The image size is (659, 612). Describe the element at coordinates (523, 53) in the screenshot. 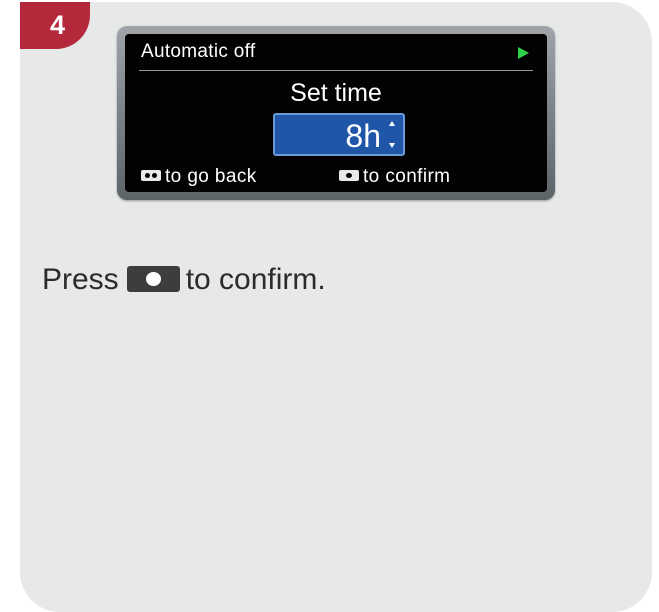

I see `play-icon` at that location.